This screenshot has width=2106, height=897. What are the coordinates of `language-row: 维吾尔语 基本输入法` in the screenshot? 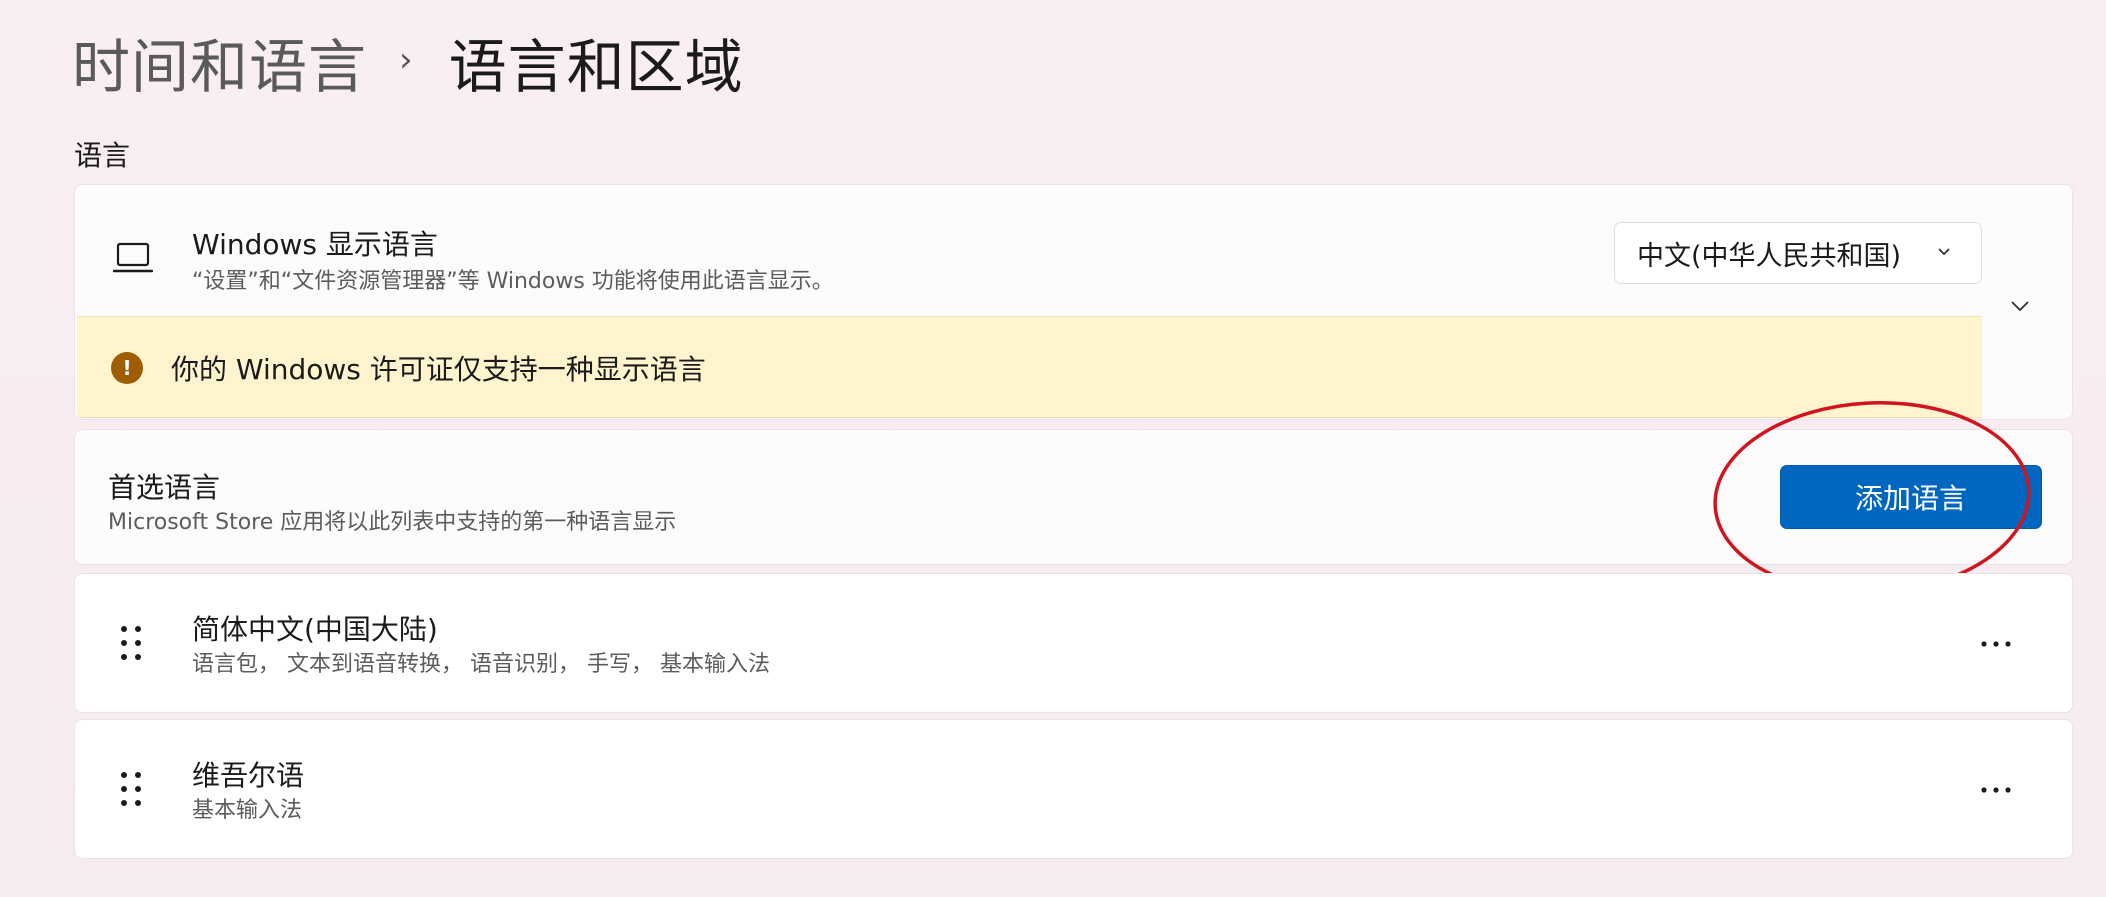 It's located at (1073, 789).